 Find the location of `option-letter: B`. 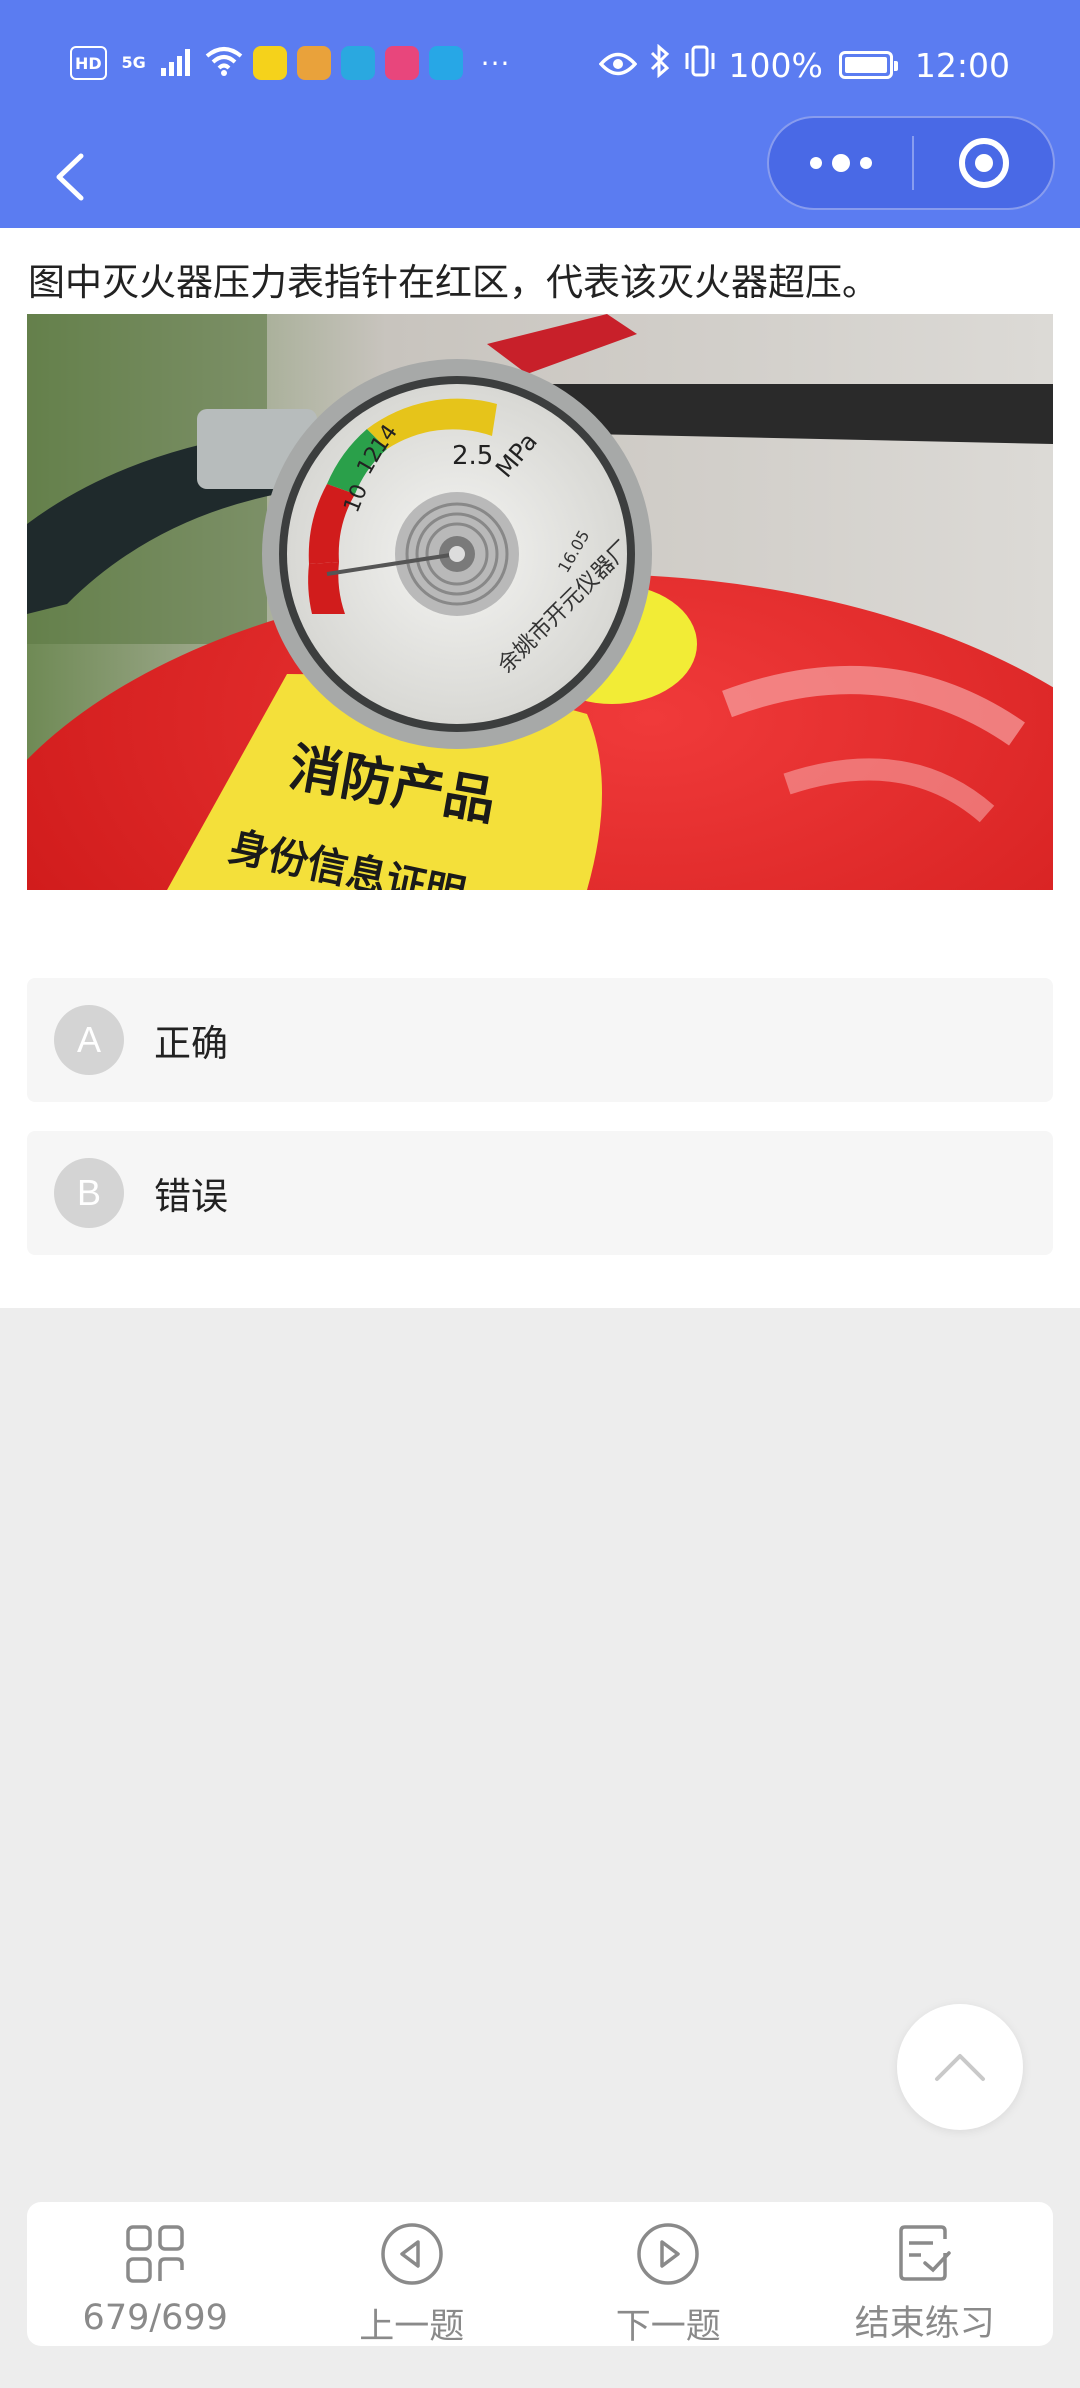

option-letter: B is located at coordinates (89, 1193).